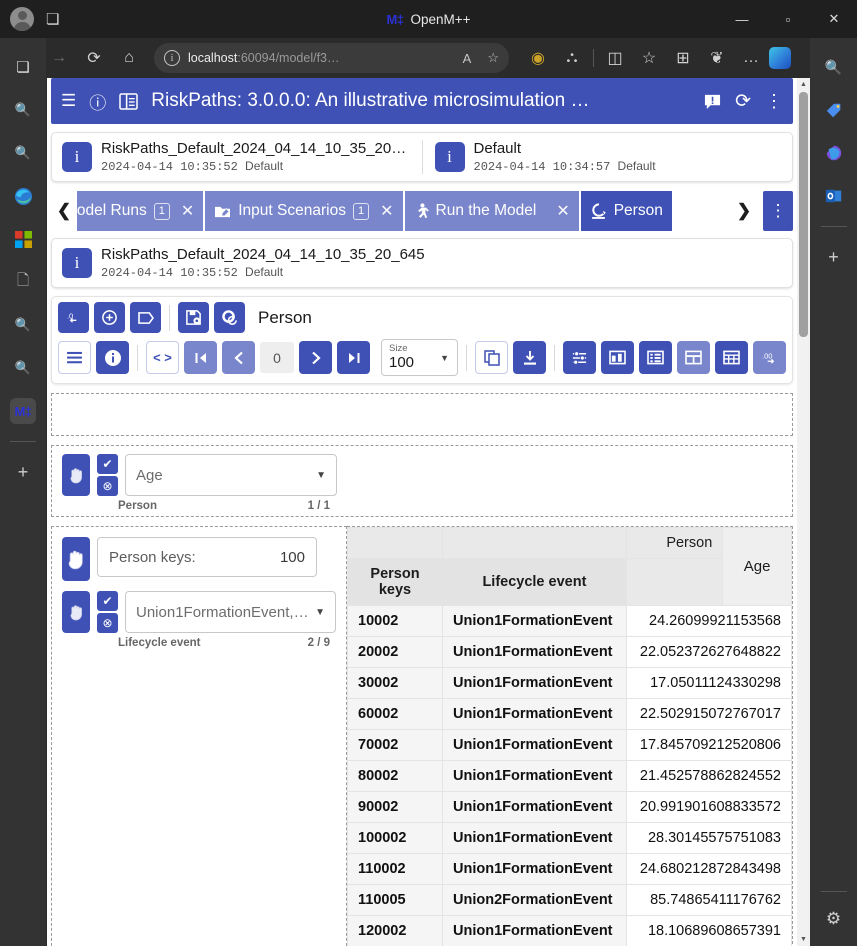 The width and height of the screenshot is (857, 946). What do you see at coordinates (230, 612) in the screenshot?
I see `lifecycle-event-select: Union1FormationEvent,… ▼` at bounding box center [230, 612].